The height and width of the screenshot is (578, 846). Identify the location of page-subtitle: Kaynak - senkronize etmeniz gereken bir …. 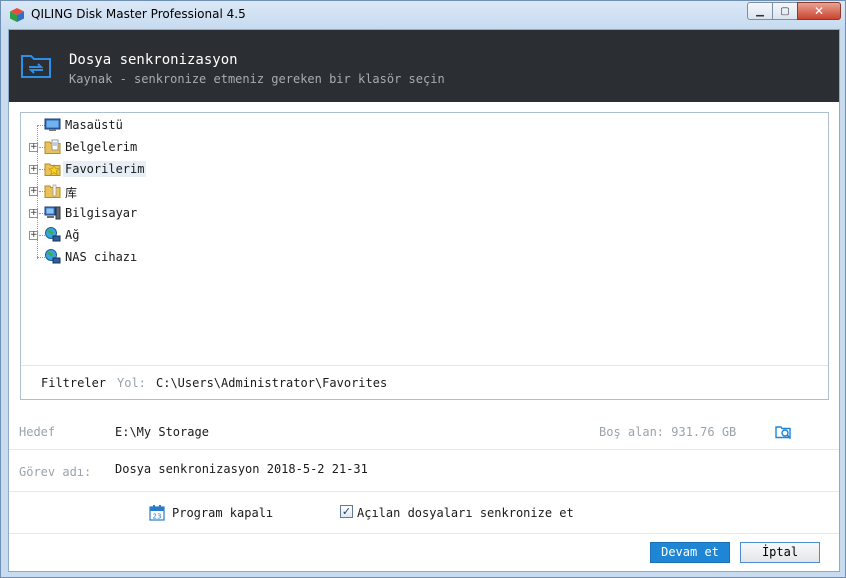
(257, 79).